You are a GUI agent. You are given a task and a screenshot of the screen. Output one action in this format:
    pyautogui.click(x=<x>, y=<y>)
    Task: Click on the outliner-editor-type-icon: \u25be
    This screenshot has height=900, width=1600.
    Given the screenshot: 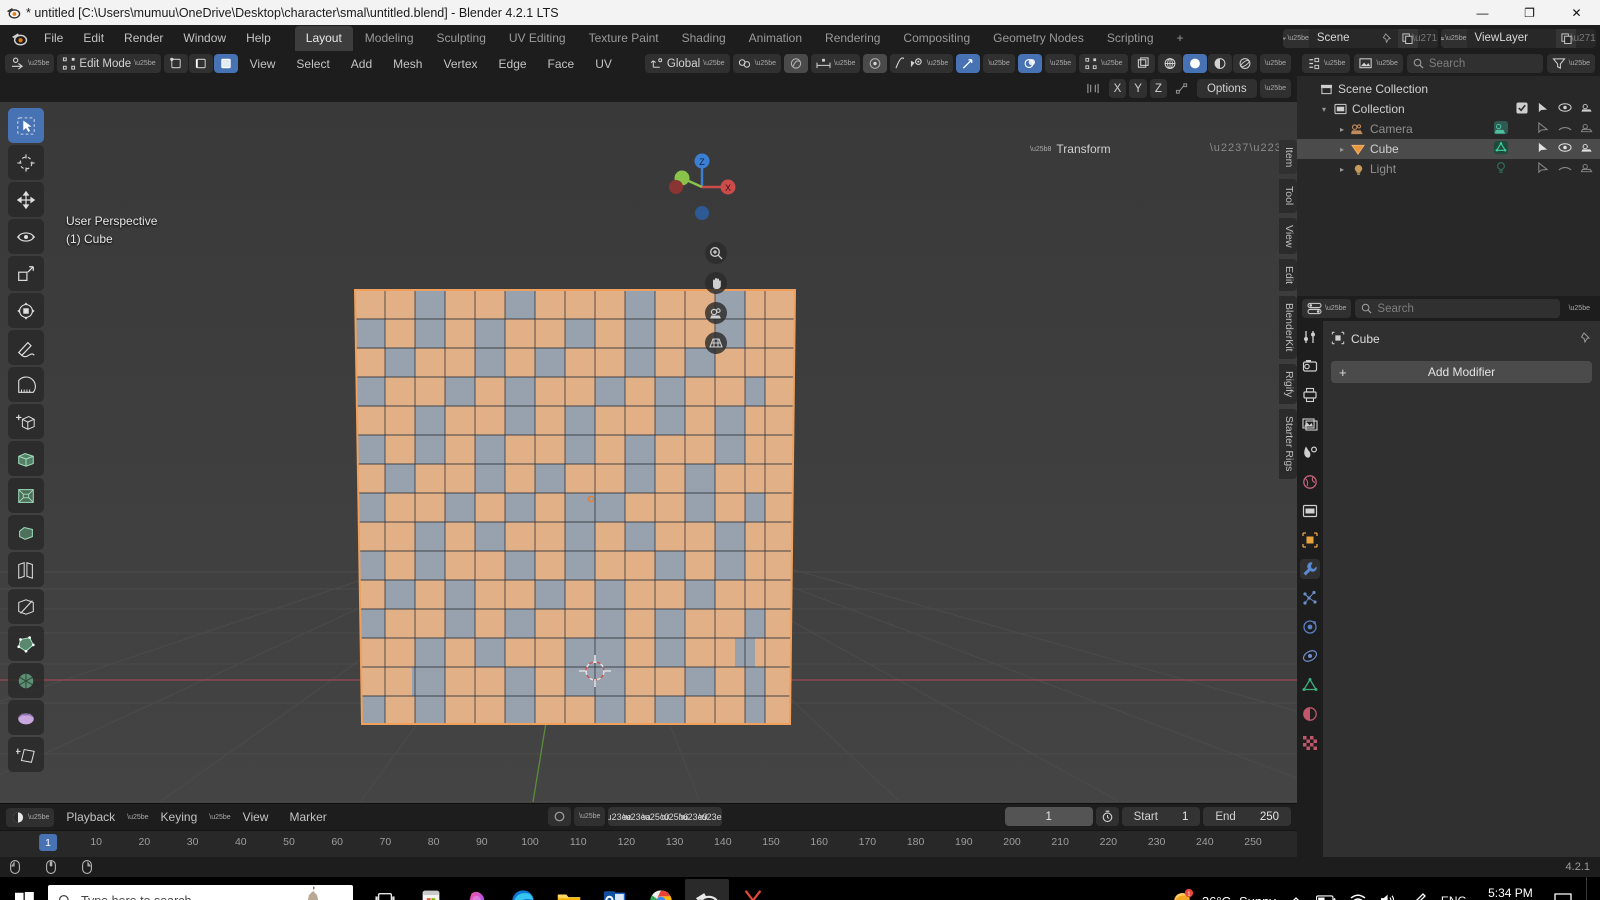 What is the action you would take?
    pyautogui.click(x=1326, y=63)
    